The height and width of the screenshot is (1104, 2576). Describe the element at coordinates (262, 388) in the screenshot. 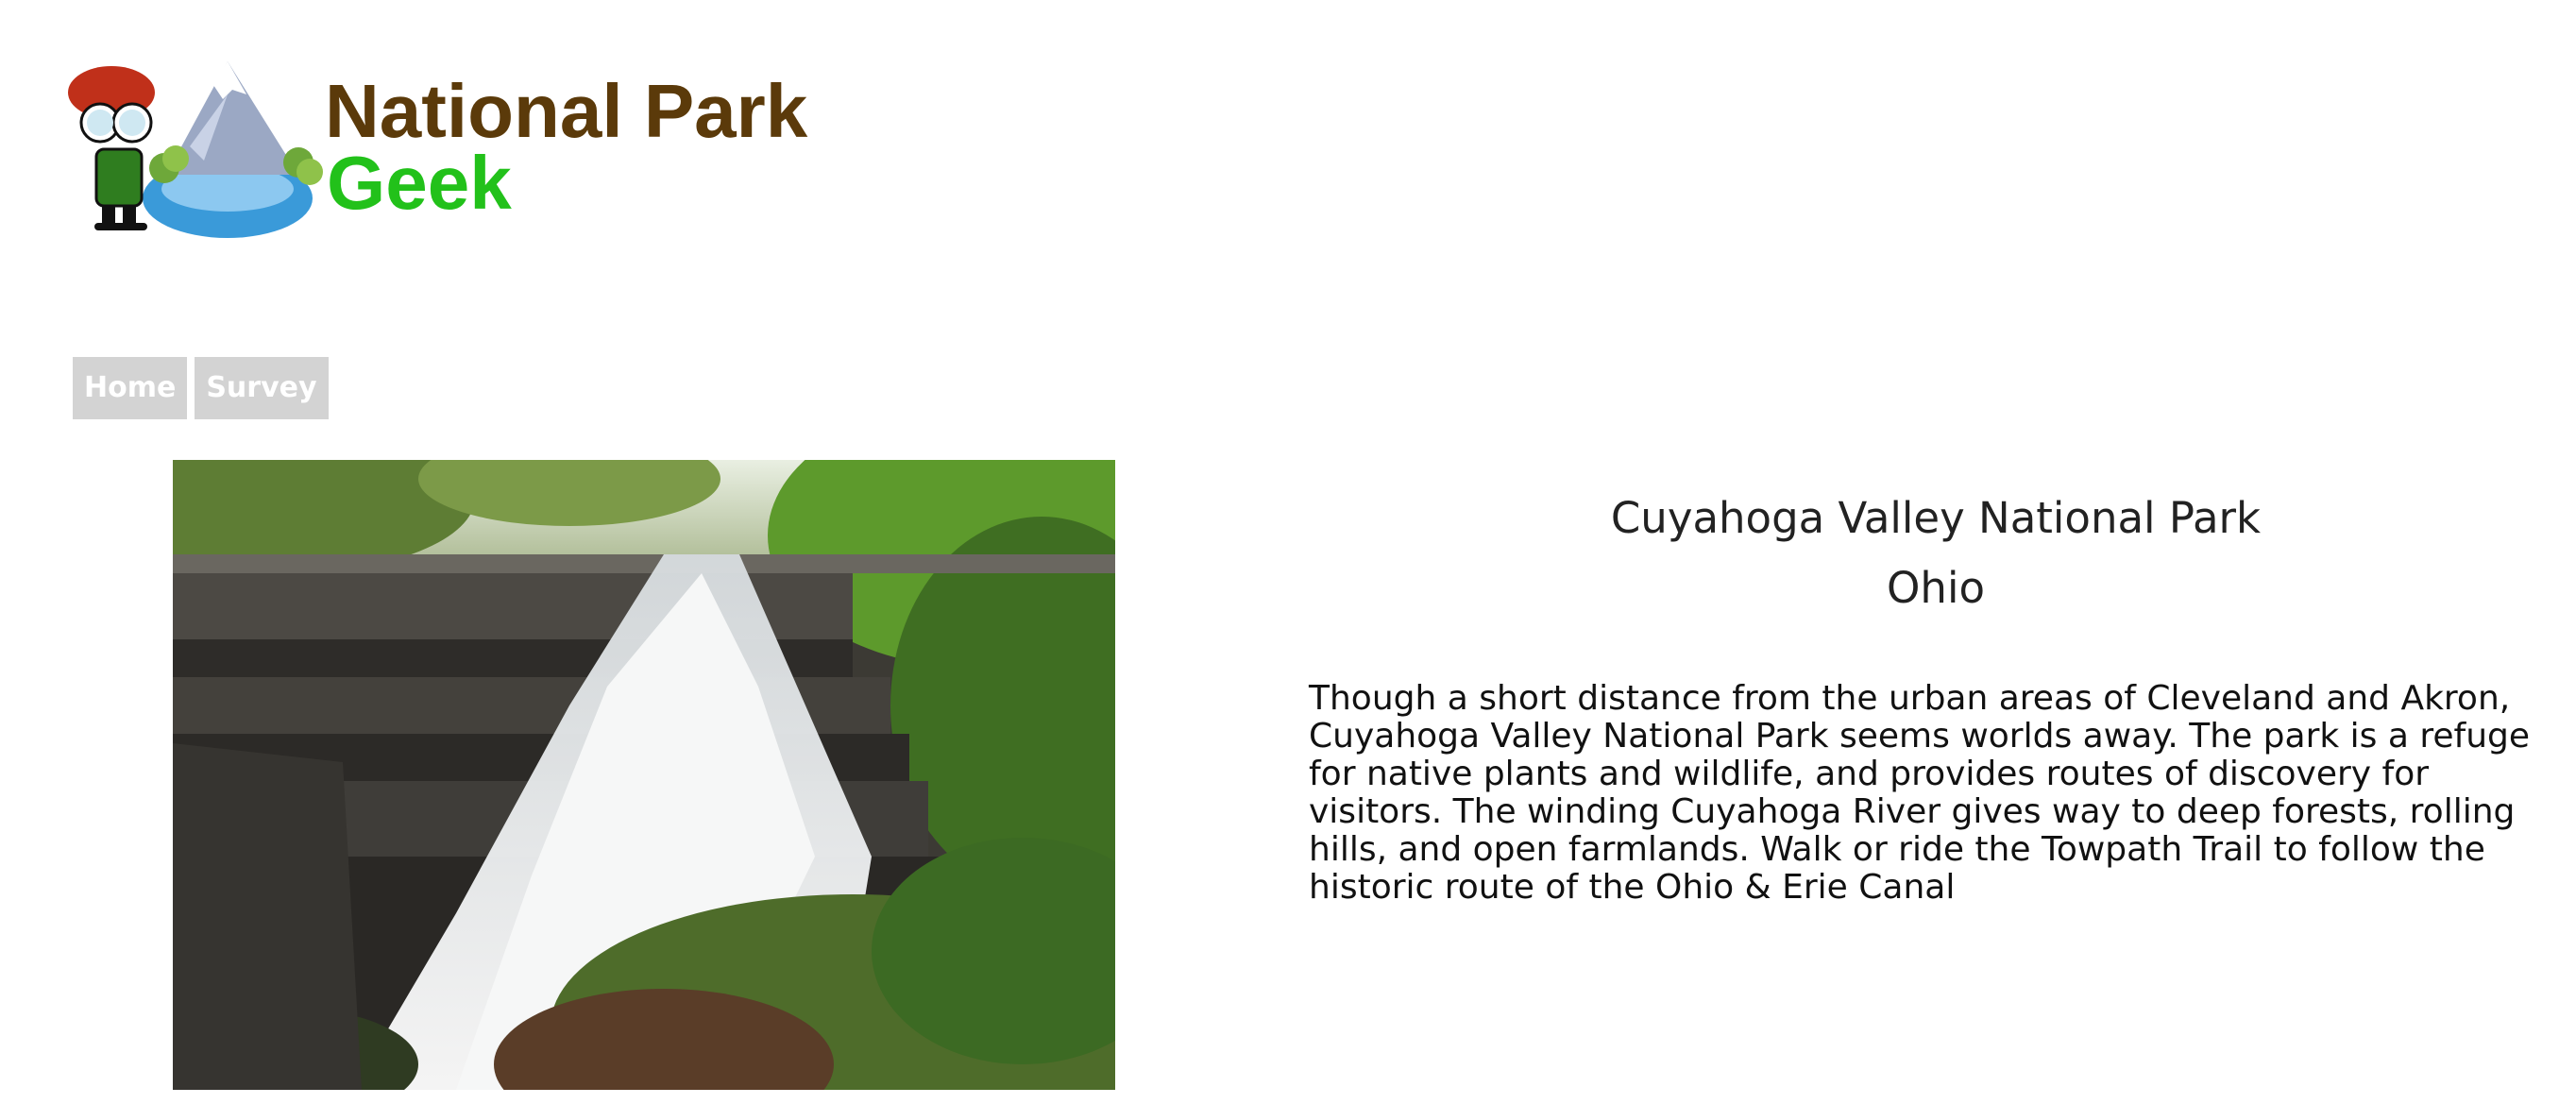

I see `nav-survey-button: Survey` at that location.